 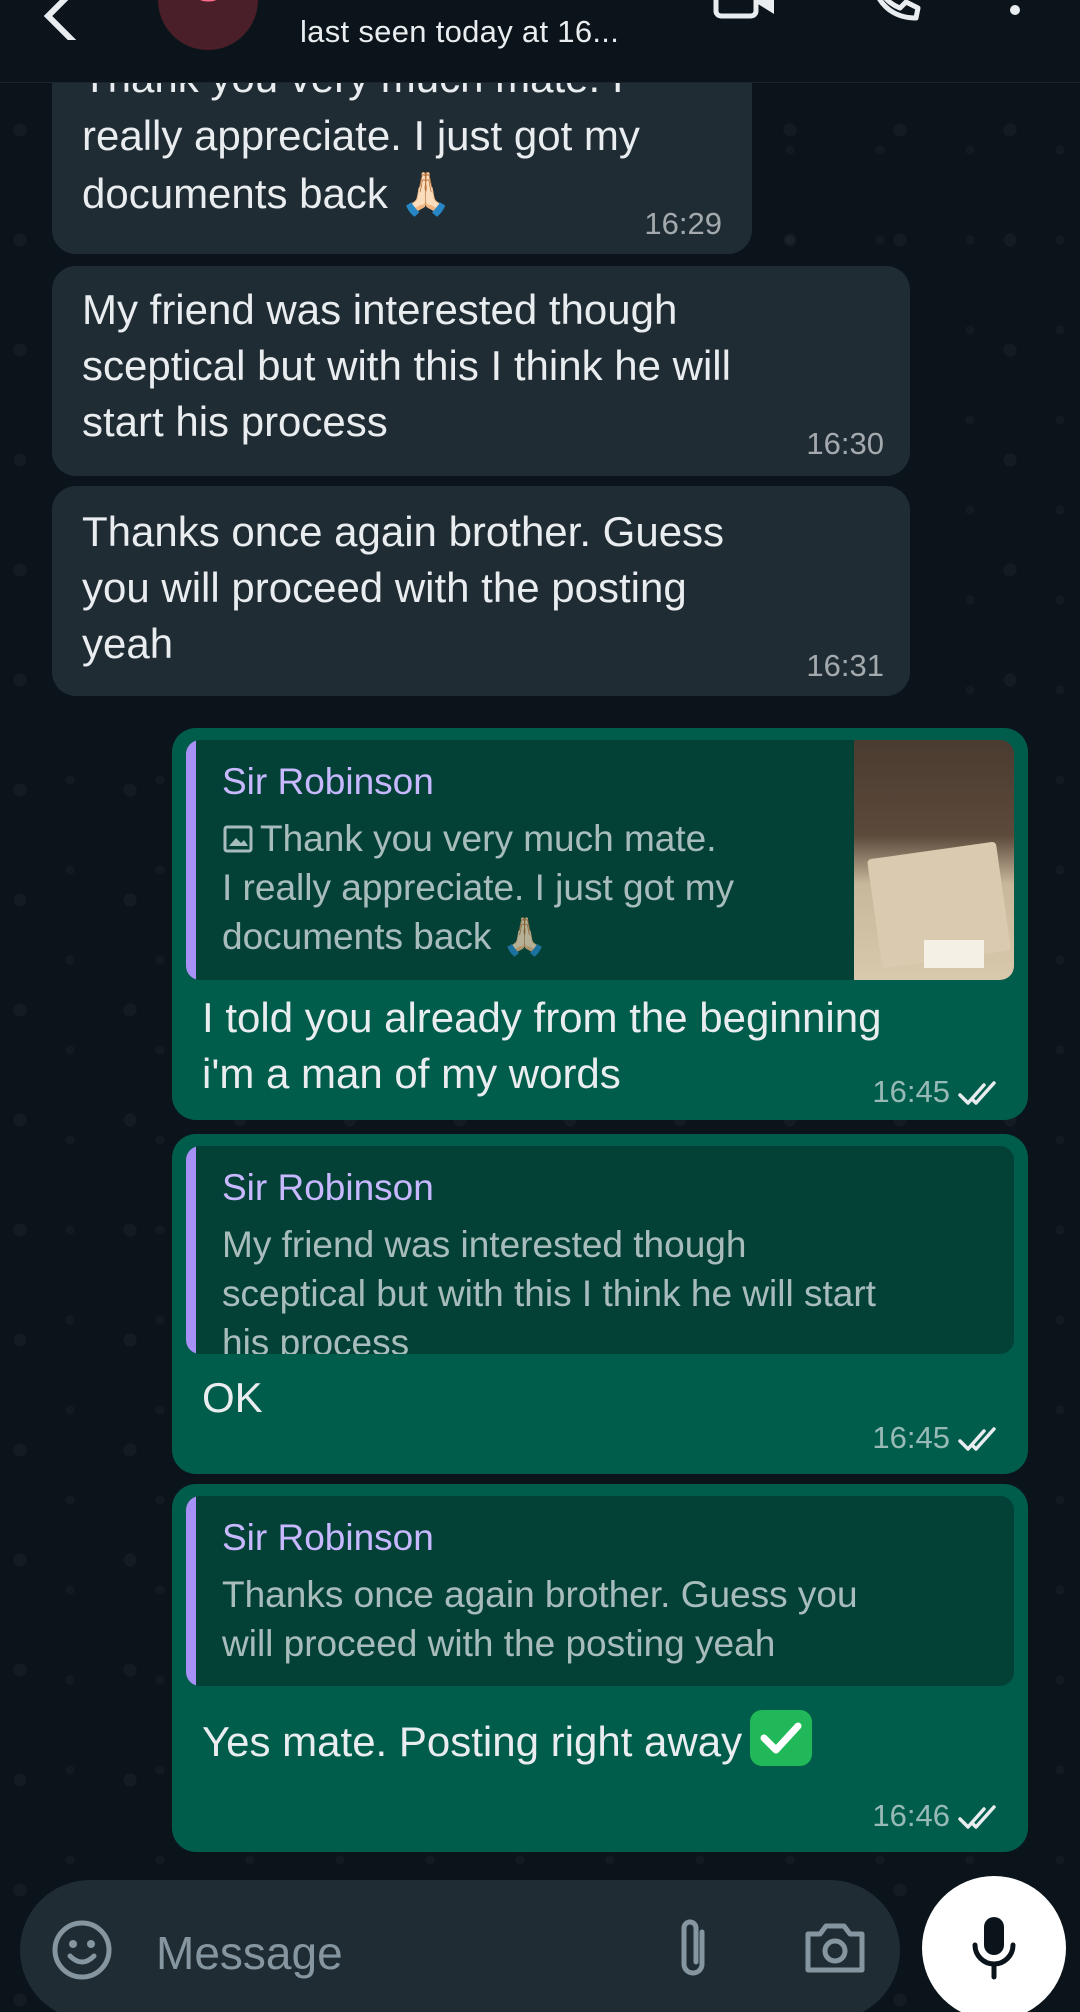 I want to click on more-options-icon, so click(x=1015, y=15).